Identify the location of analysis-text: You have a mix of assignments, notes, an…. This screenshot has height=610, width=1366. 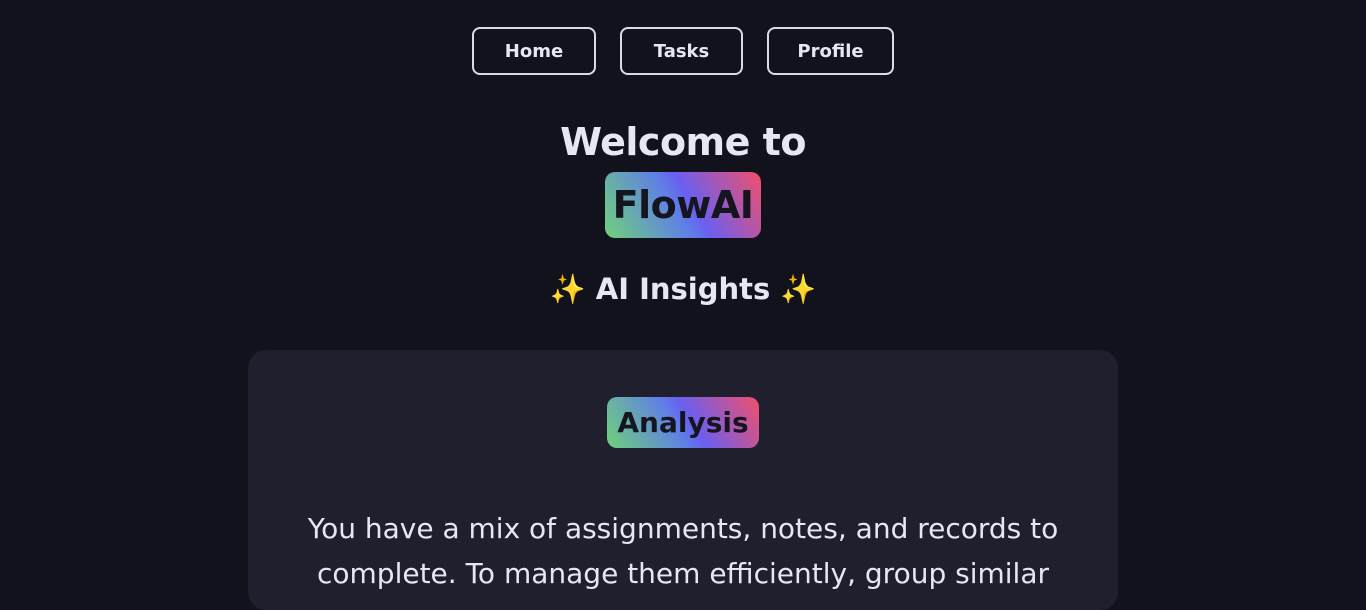
(683, 551).